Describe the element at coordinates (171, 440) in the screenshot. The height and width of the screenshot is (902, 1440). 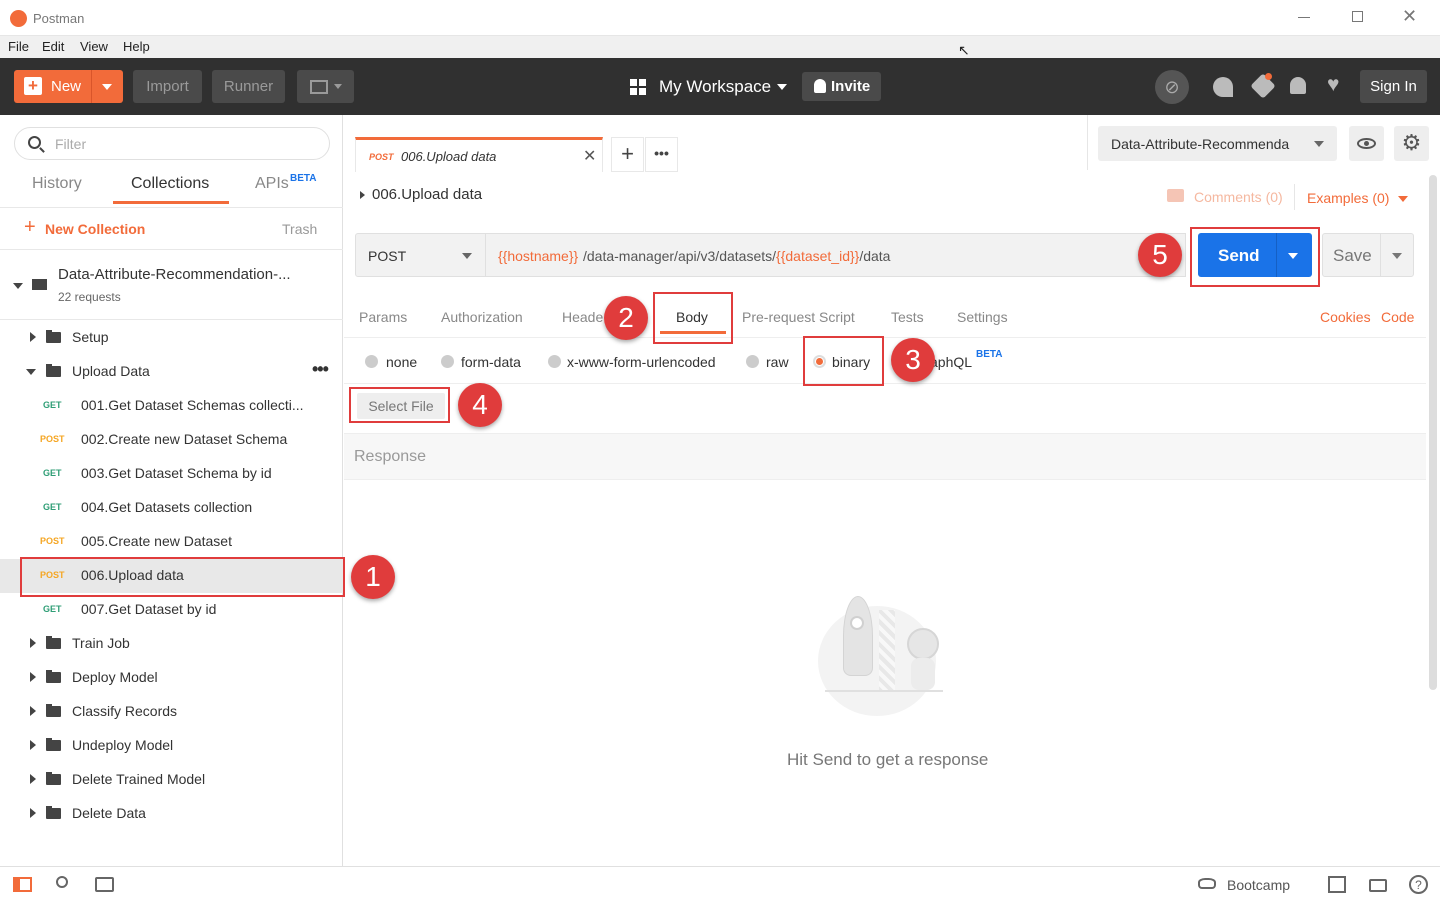
I see `request-item: POST 002.Create new Dataset Schema` at that location.